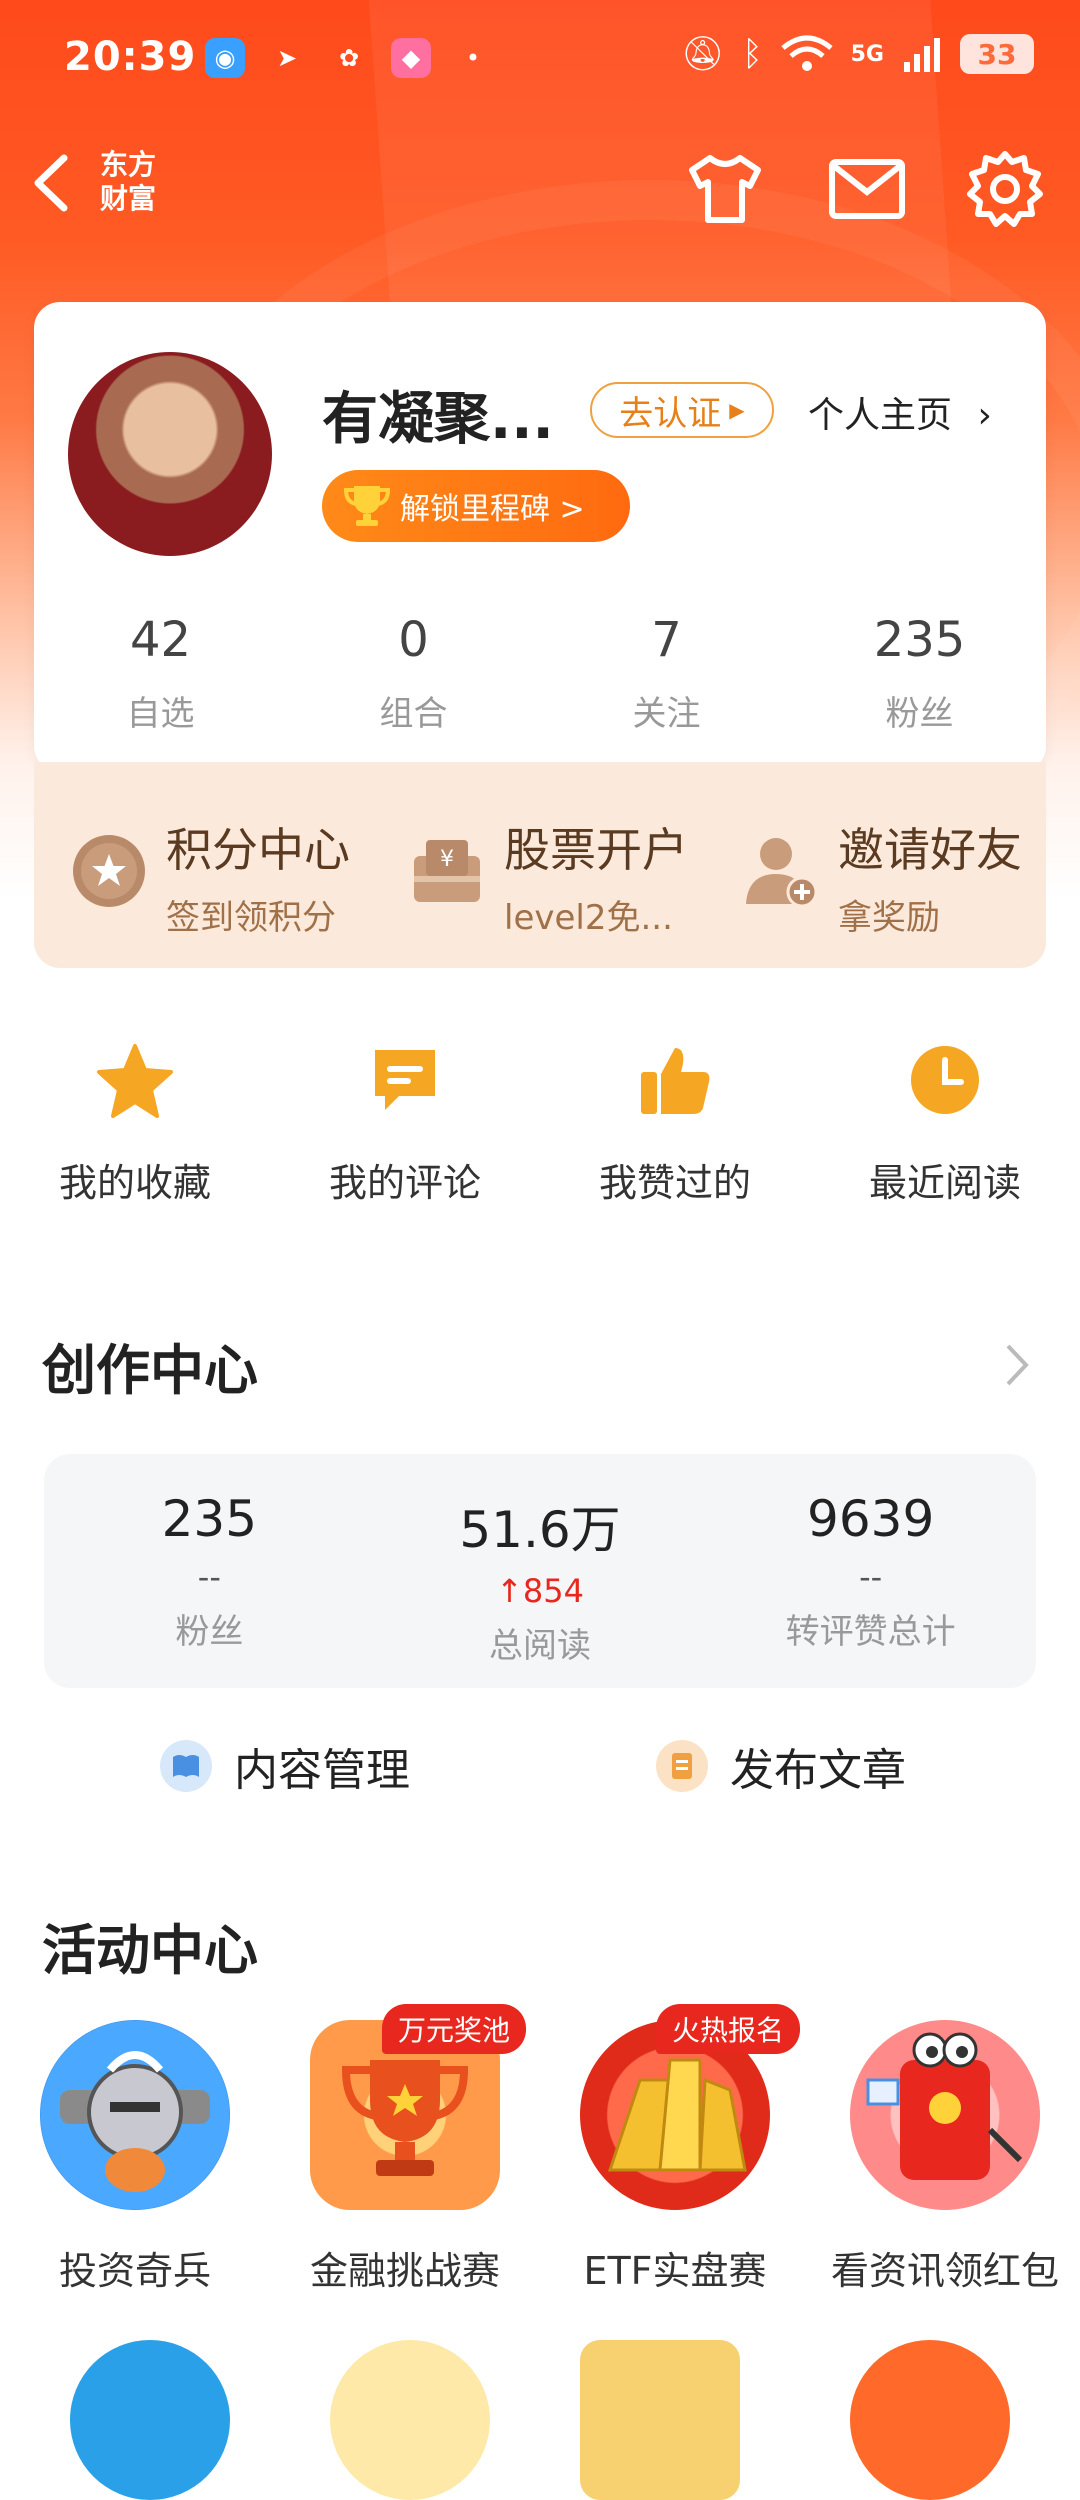 This screenshot has width=1080, height=2500. Describe the element at coordinates (867, 54) in the screenshot. I see `network-type: 5G` at that location.